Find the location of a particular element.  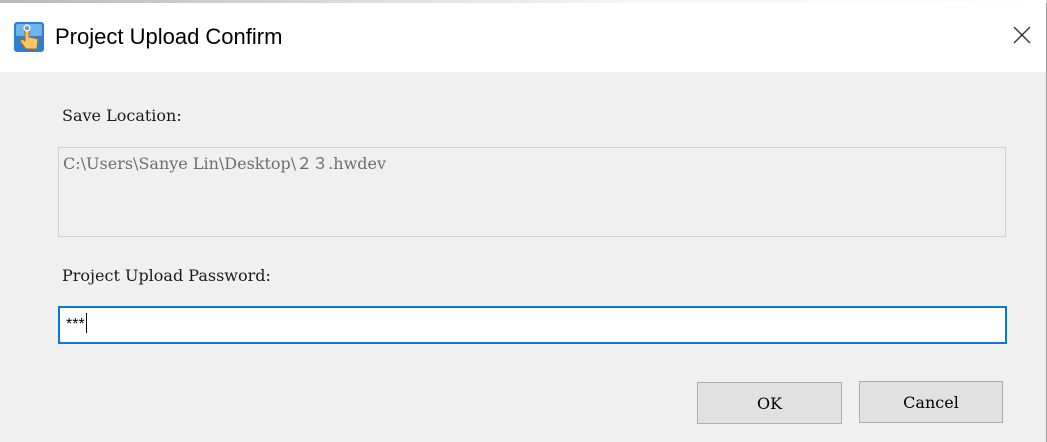

cancel-button: Cancel is located at coordinates (931, 402).